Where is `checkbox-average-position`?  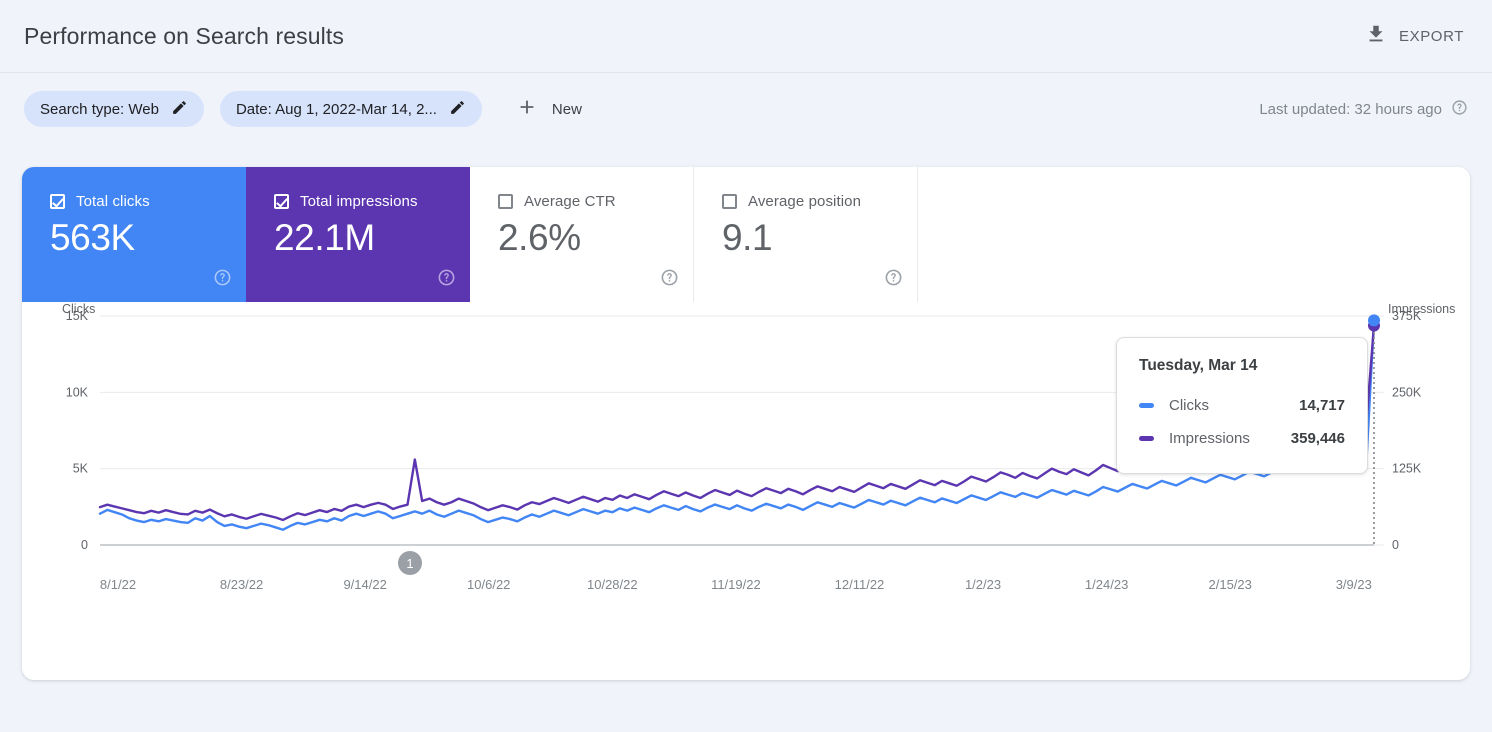 checkbox-average-position is located at coordinates (729, 201).